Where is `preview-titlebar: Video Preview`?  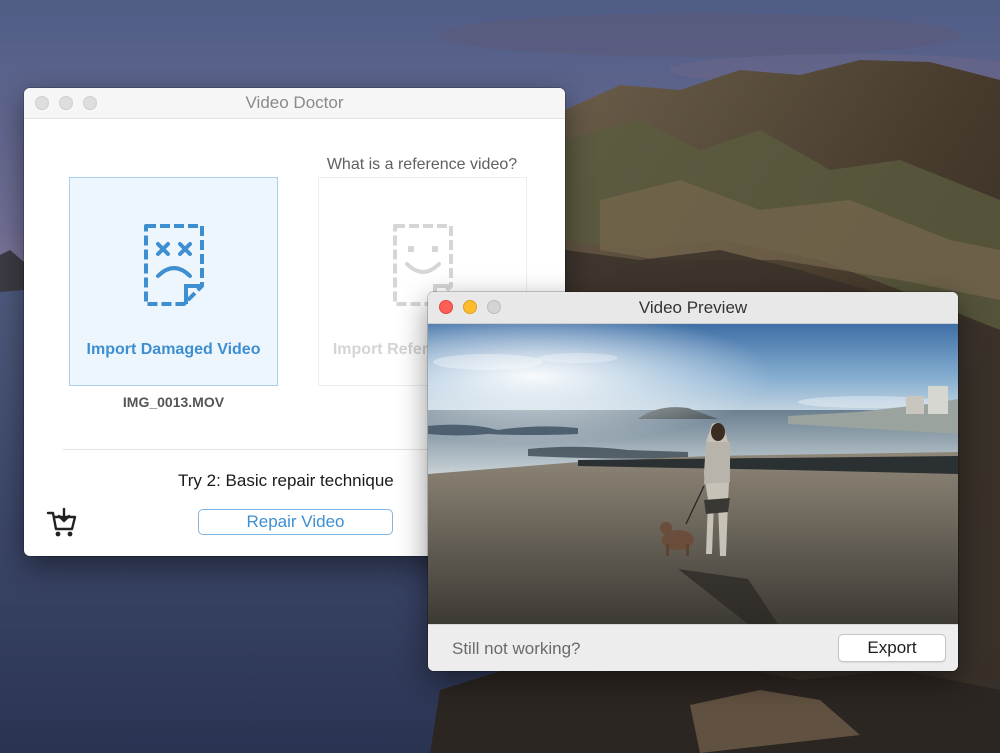
preview-titlebar: Video Preview is located at coordinates (693, 308).